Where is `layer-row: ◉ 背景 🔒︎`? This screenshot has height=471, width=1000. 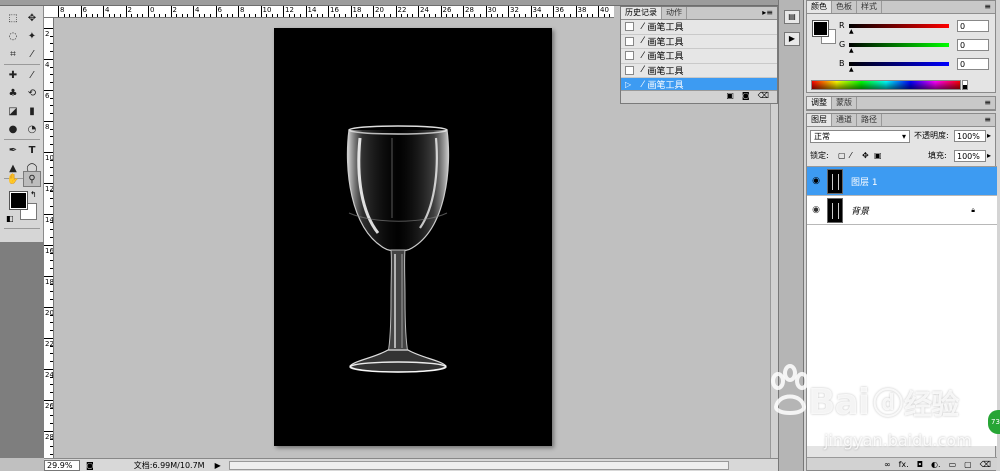 layer-row: ◉ 背景 🔒︎ is located at coordinates (902, 210).